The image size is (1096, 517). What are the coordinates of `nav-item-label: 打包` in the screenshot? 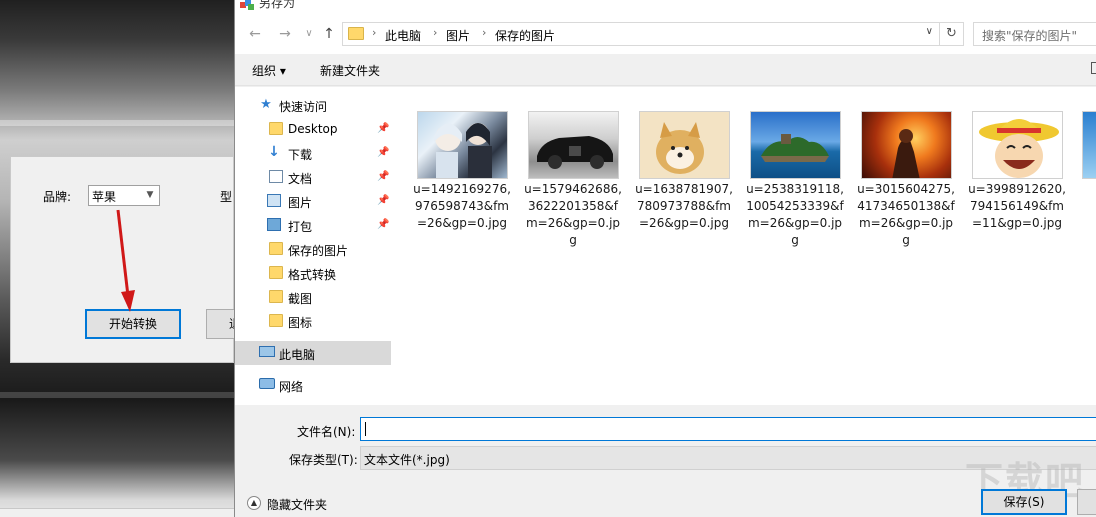 It's located at (300, 227).